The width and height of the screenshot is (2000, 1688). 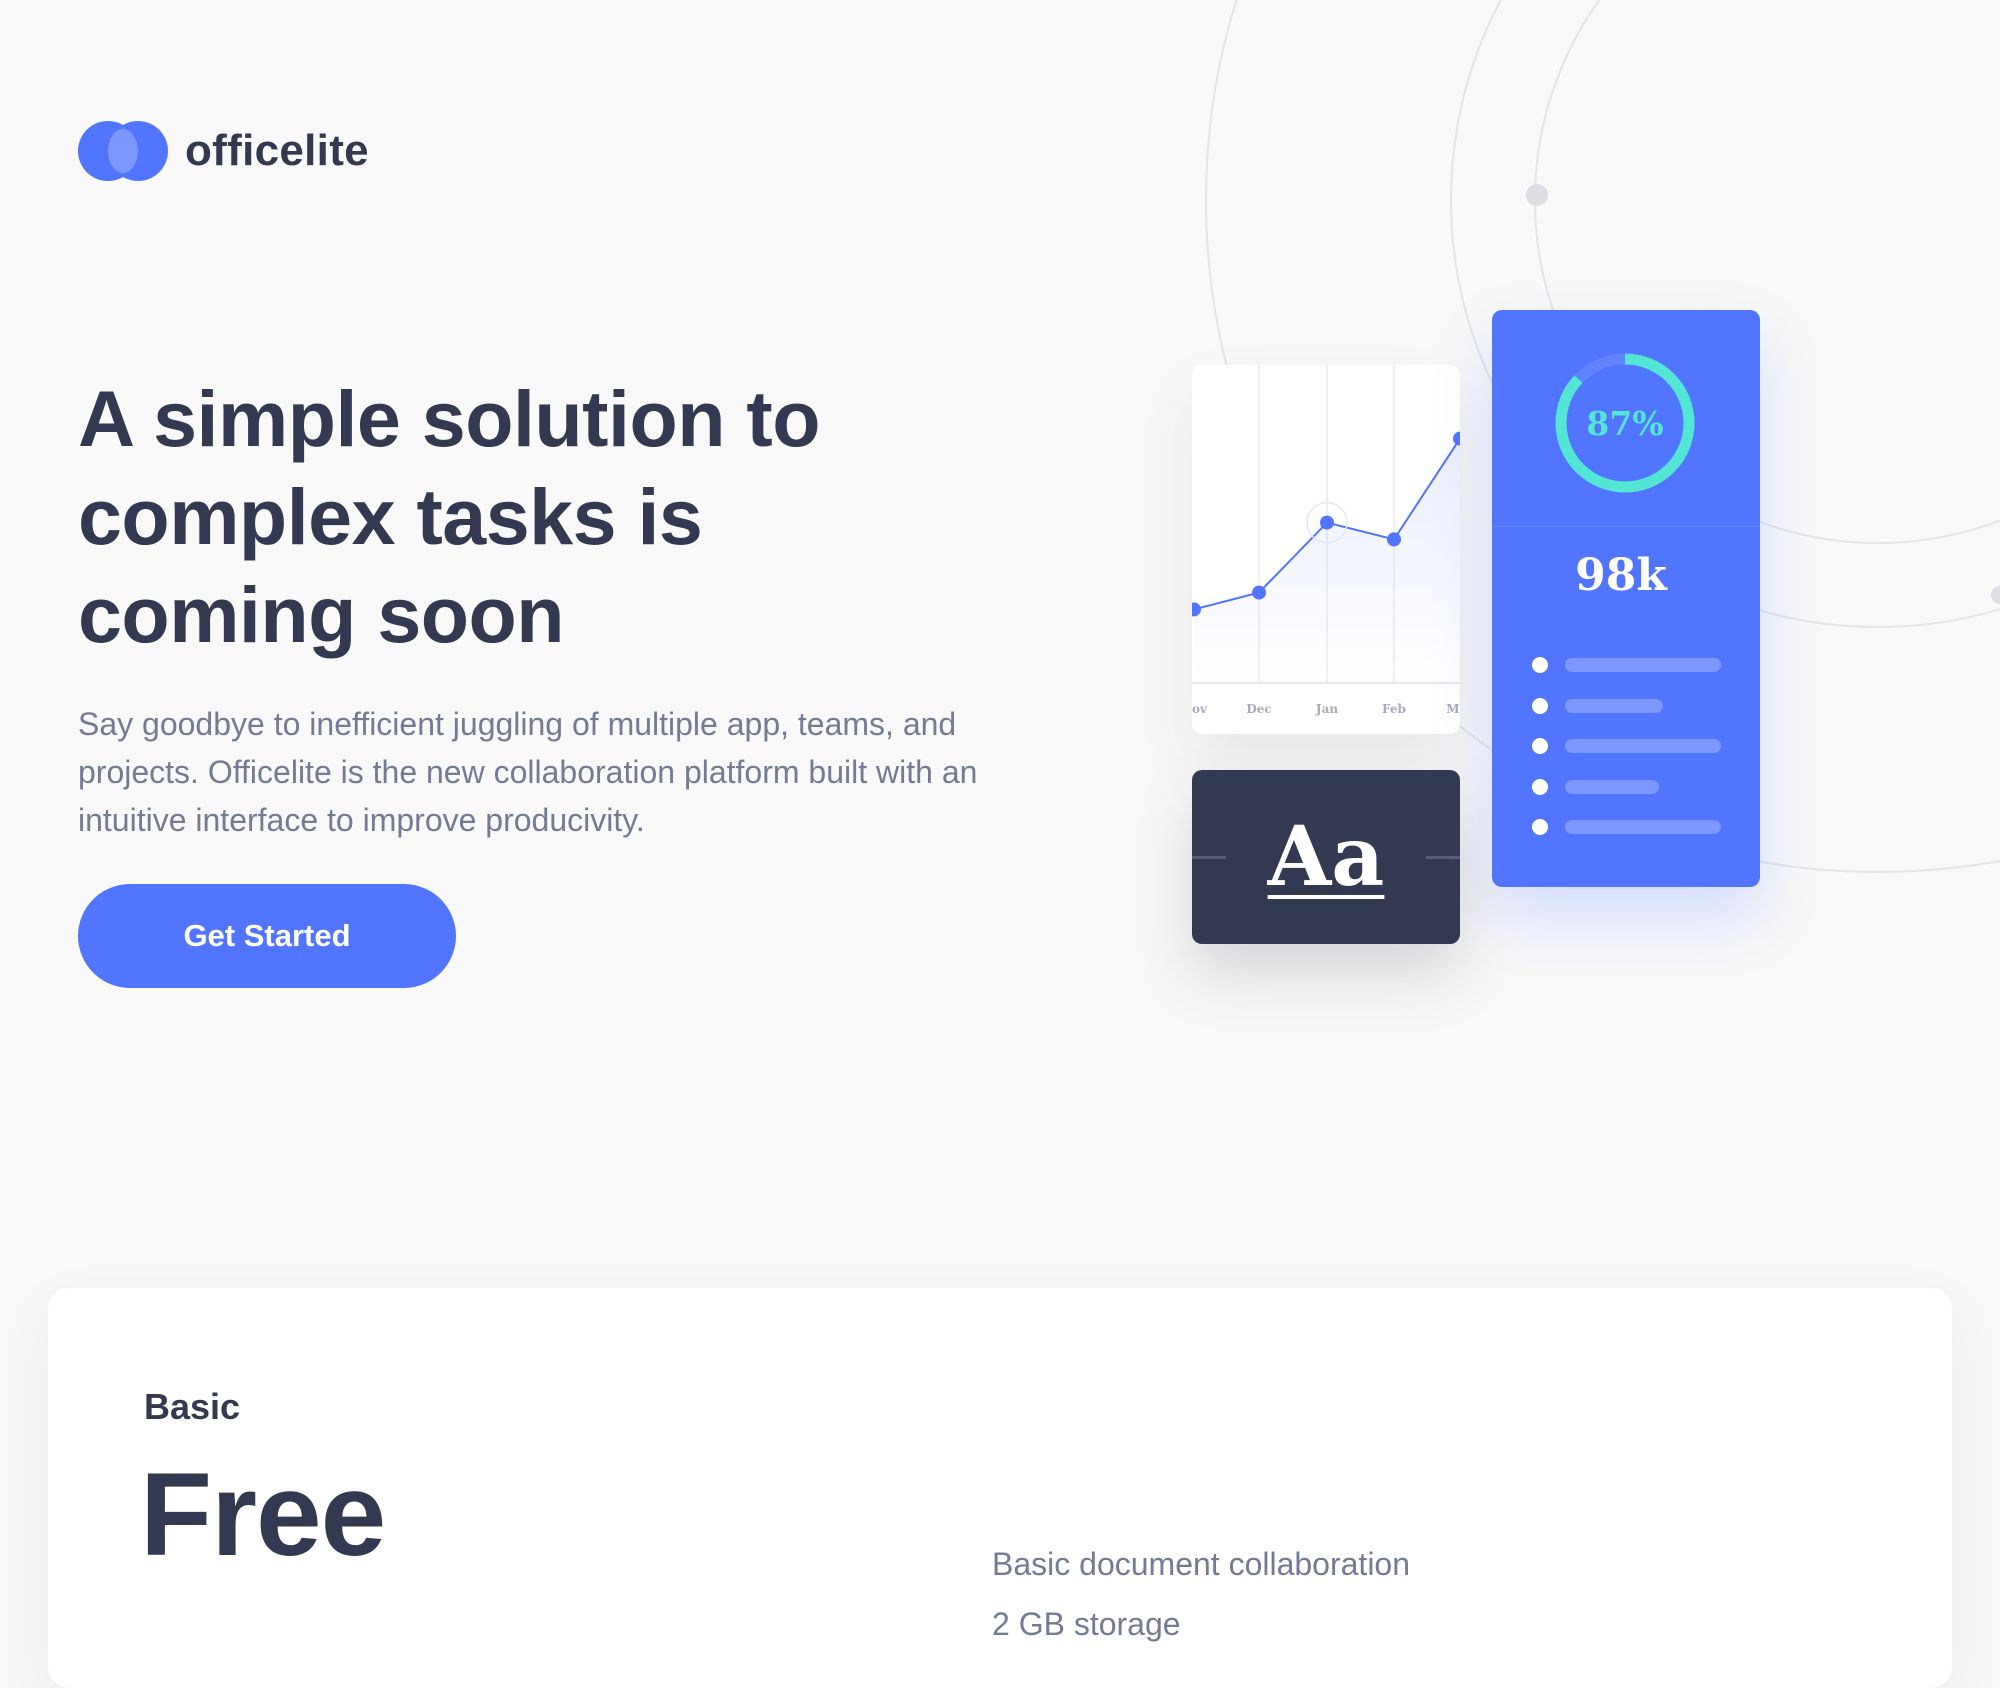 What do you see at coordinates (1625, 423) in the screenshot?
I see `progress-percent: 87%` at bounding box center [1625, 423].